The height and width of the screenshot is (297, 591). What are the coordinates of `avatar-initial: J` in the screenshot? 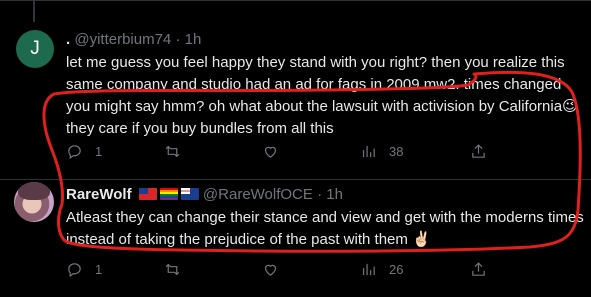 It's located at (35, 48).